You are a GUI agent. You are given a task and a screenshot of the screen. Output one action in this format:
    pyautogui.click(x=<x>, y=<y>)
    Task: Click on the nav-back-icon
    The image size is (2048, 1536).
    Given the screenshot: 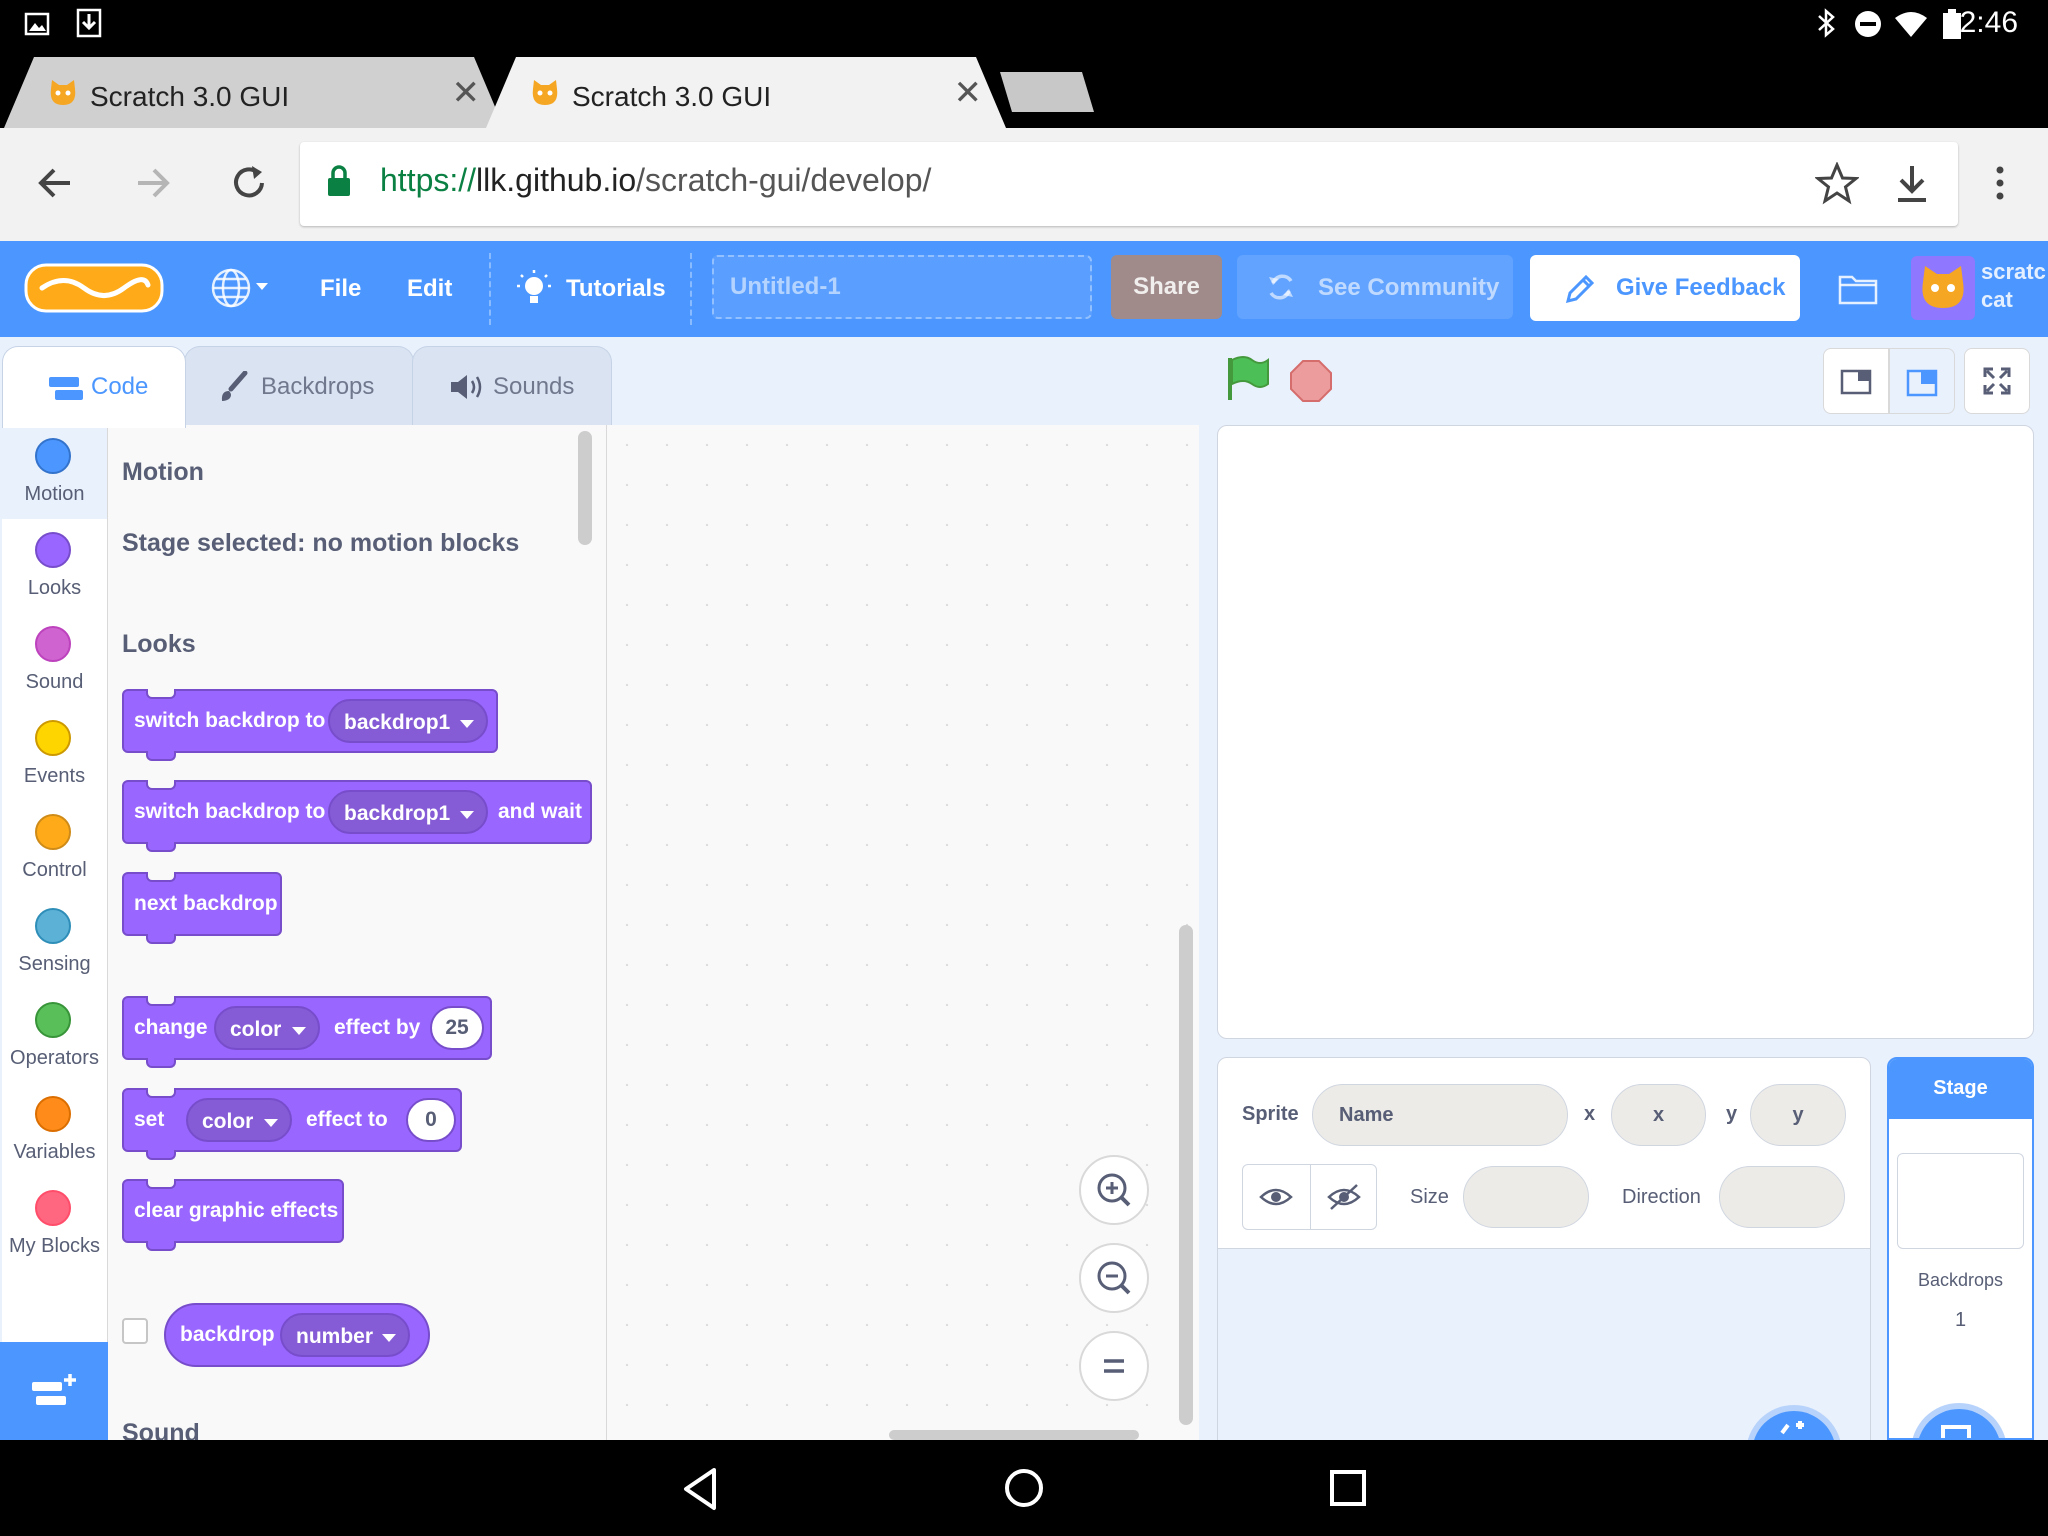 What is the action you would take?
    pyautogui.click(x=701, y=1489)
    